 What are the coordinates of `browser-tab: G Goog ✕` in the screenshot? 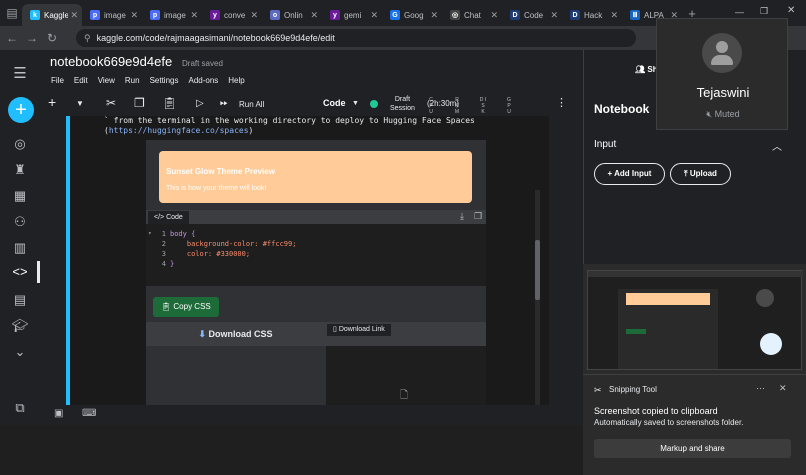 It's located at (412, 15).